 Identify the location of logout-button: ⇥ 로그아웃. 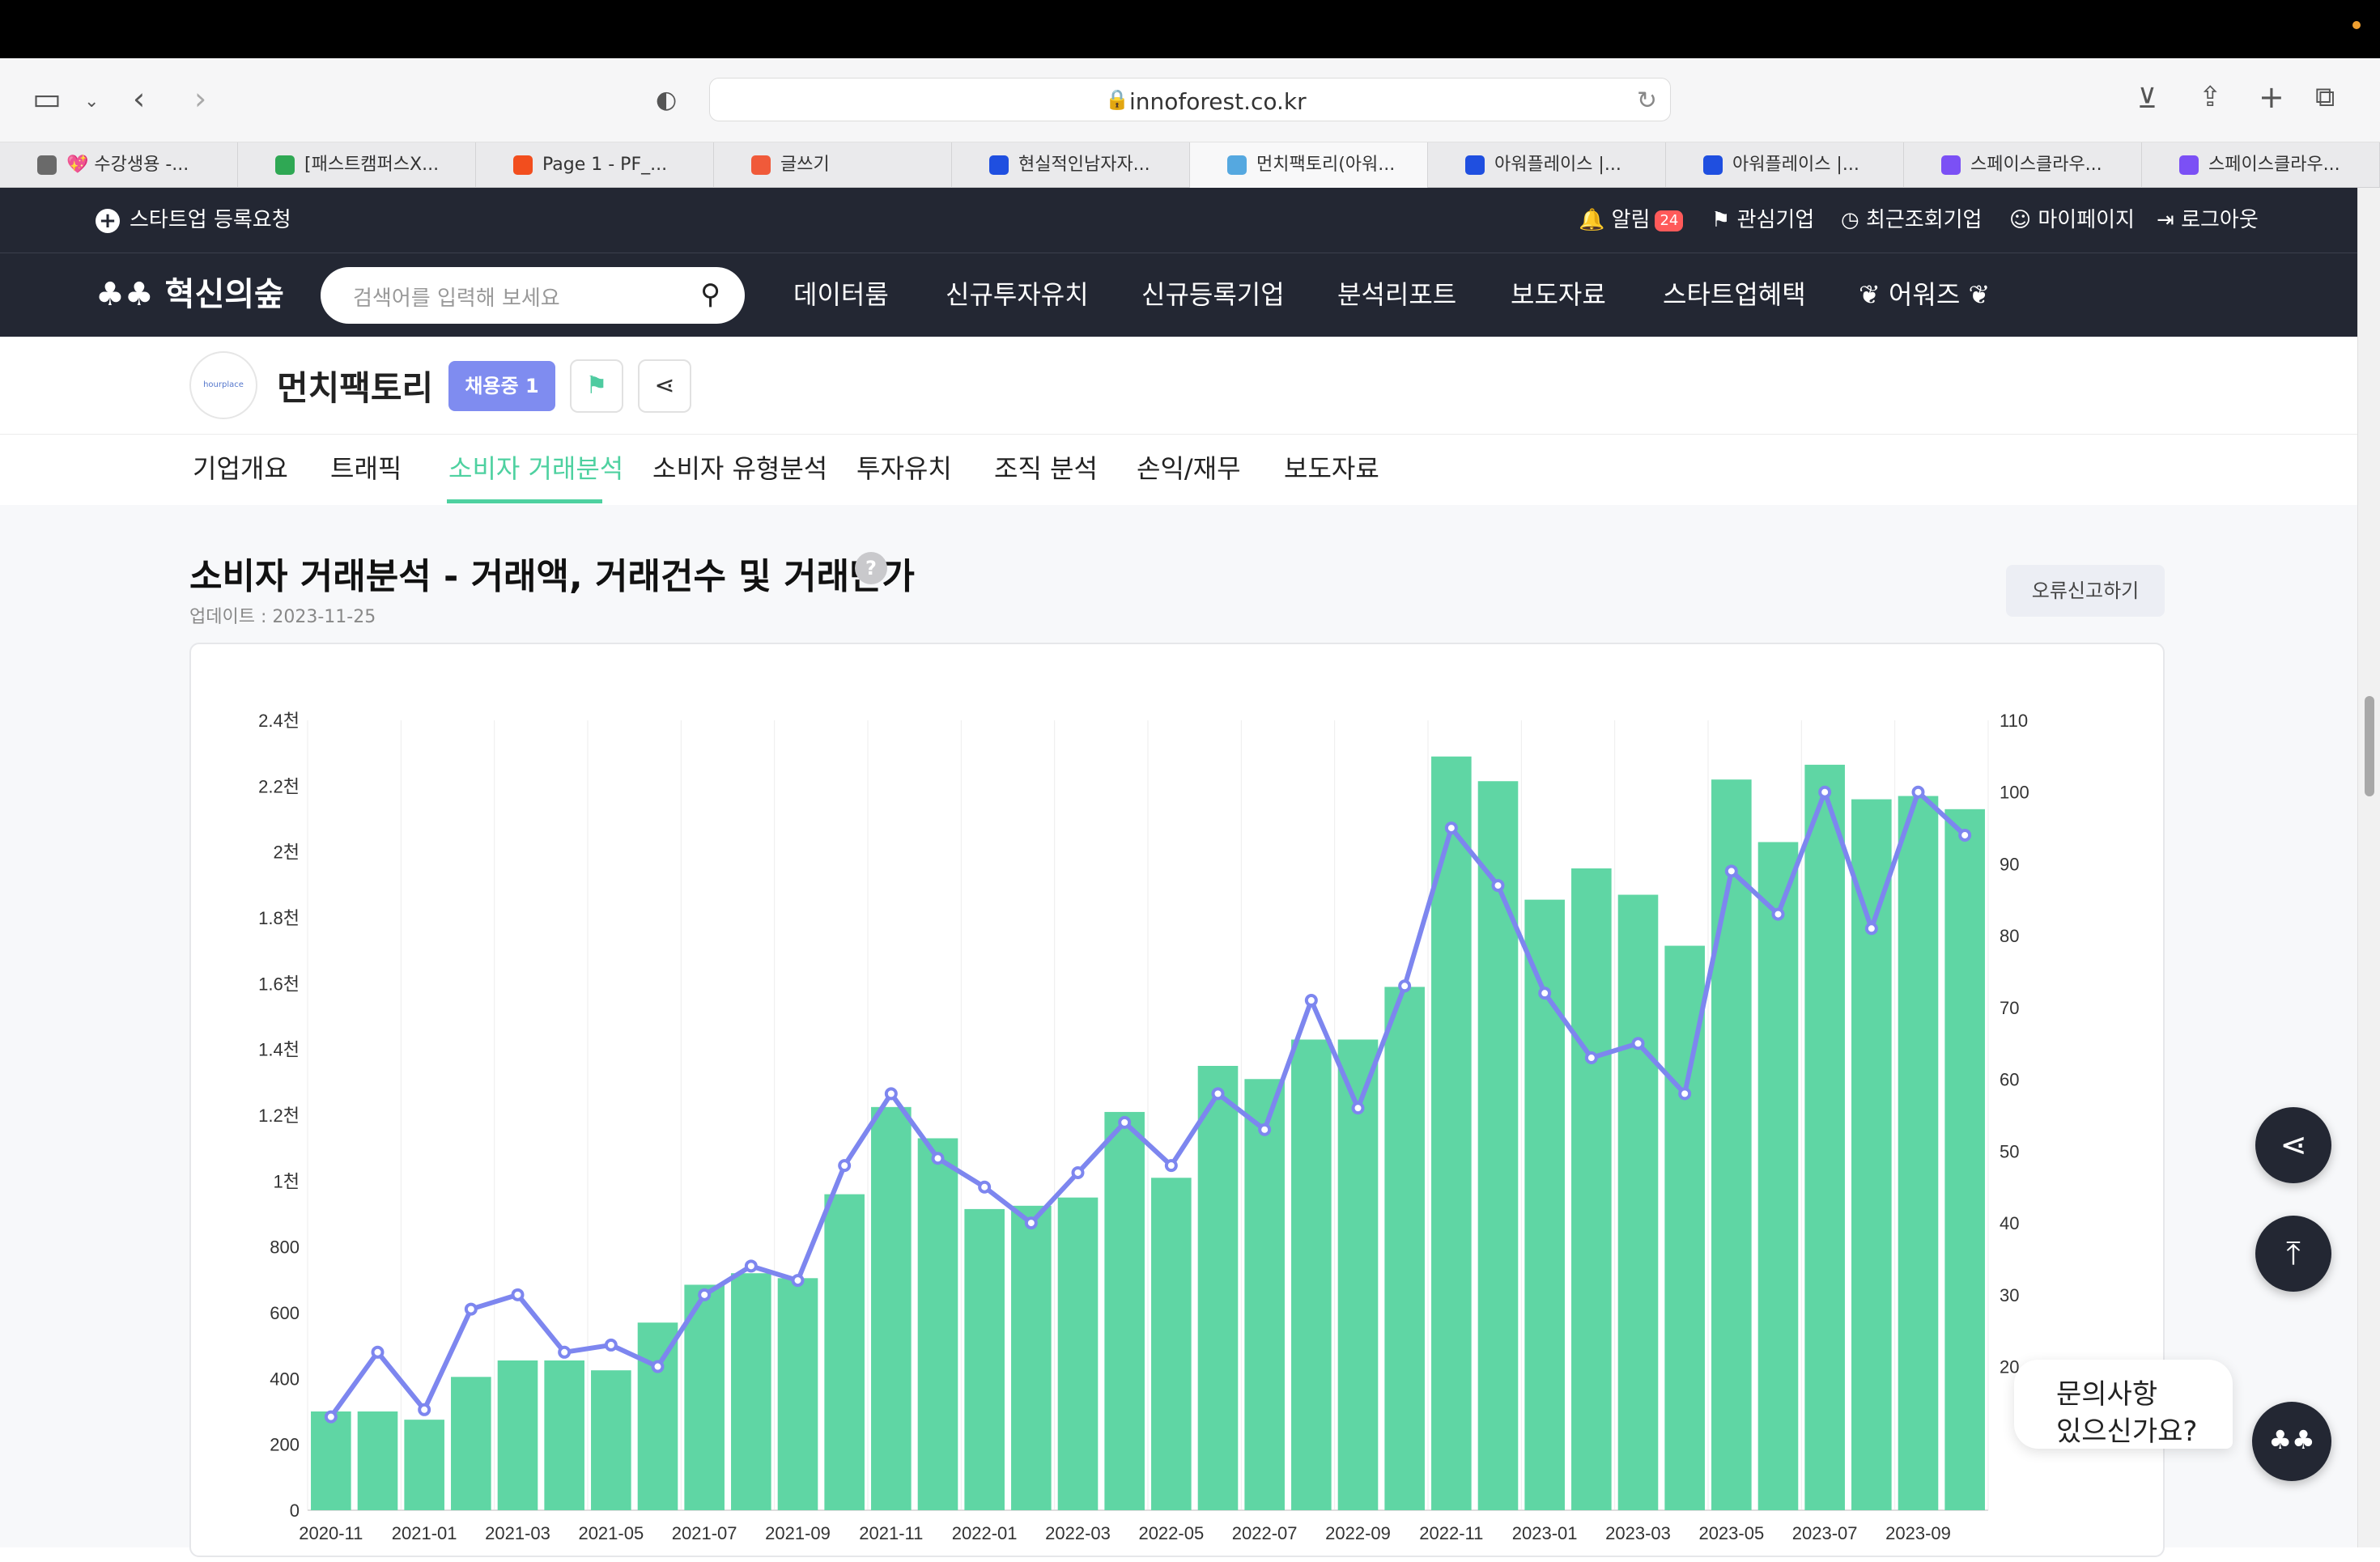
(2208, 220).